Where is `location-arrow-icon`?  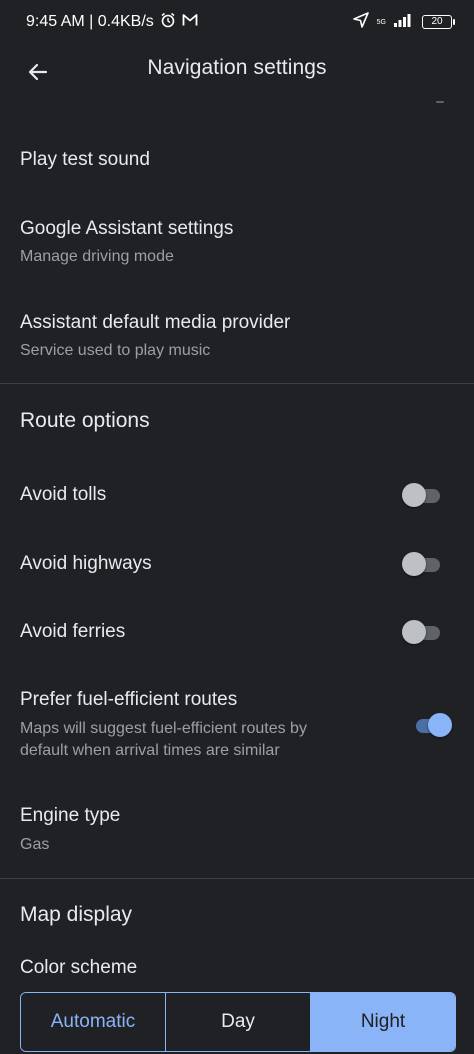
location-arrow-icon is located at coordinates (360, 22).